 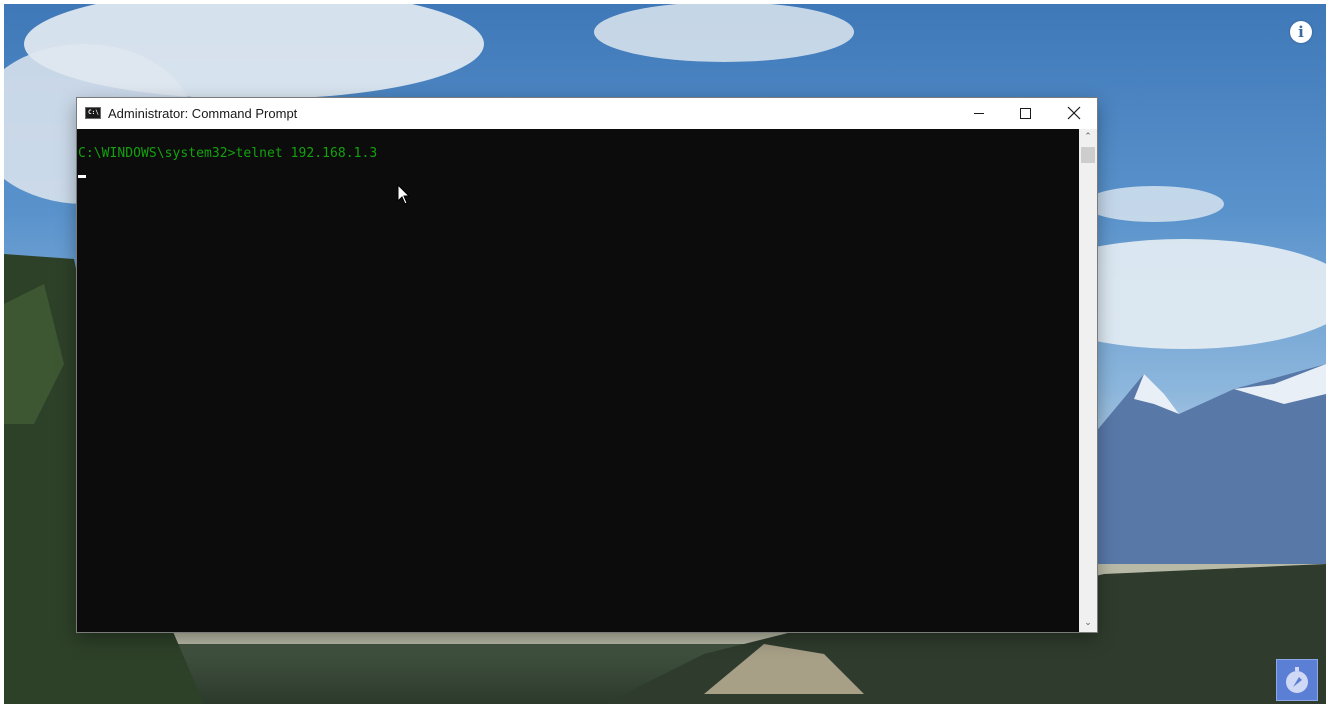 I want to click on scroll-down-button: ⌄, so click(x=1088, y=623).